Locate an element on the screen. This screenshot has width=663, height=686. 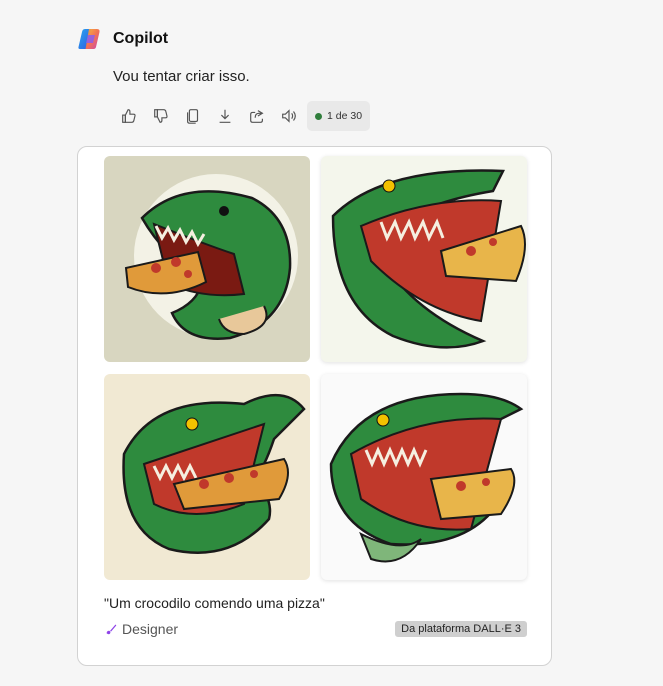
thumbs-up-icon is located at coordinates (129, 116).